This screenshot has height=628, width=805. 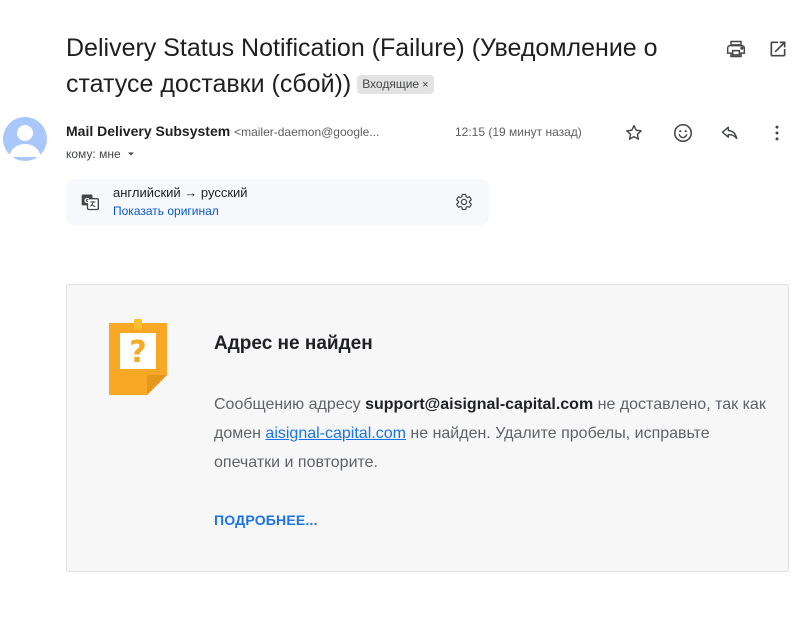 I want to click on label-remove-icon: ×, so click(x=425, y=85).